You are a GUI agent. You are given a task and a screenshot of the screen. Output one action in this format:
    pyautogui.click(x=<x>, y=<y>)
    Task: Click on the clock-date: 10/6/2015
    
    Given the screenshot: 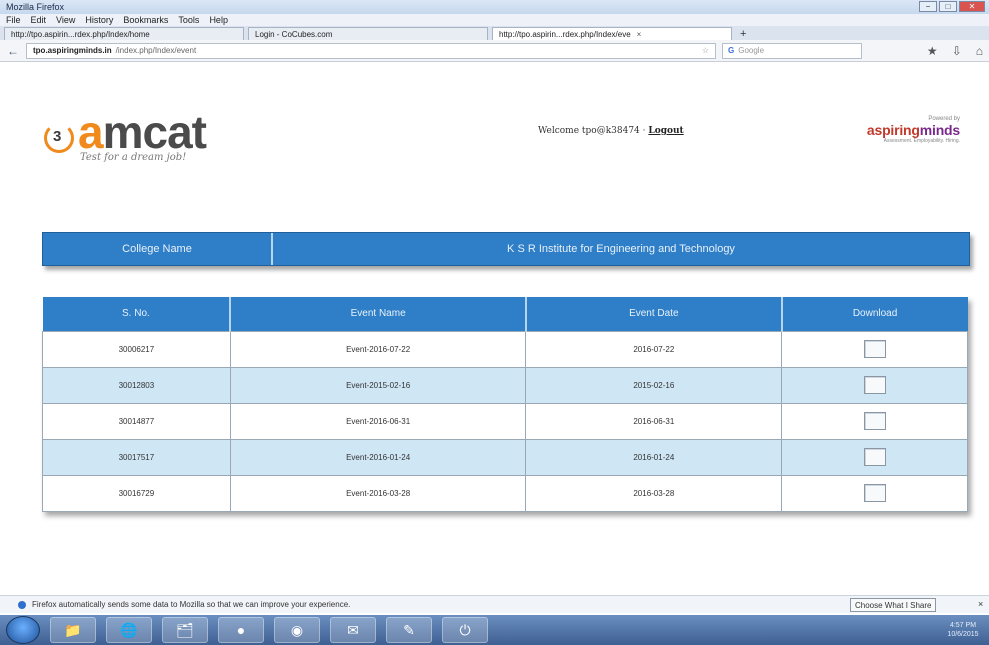 What is the action you would take?
    pyautogui.click(x=963, y=634)
    